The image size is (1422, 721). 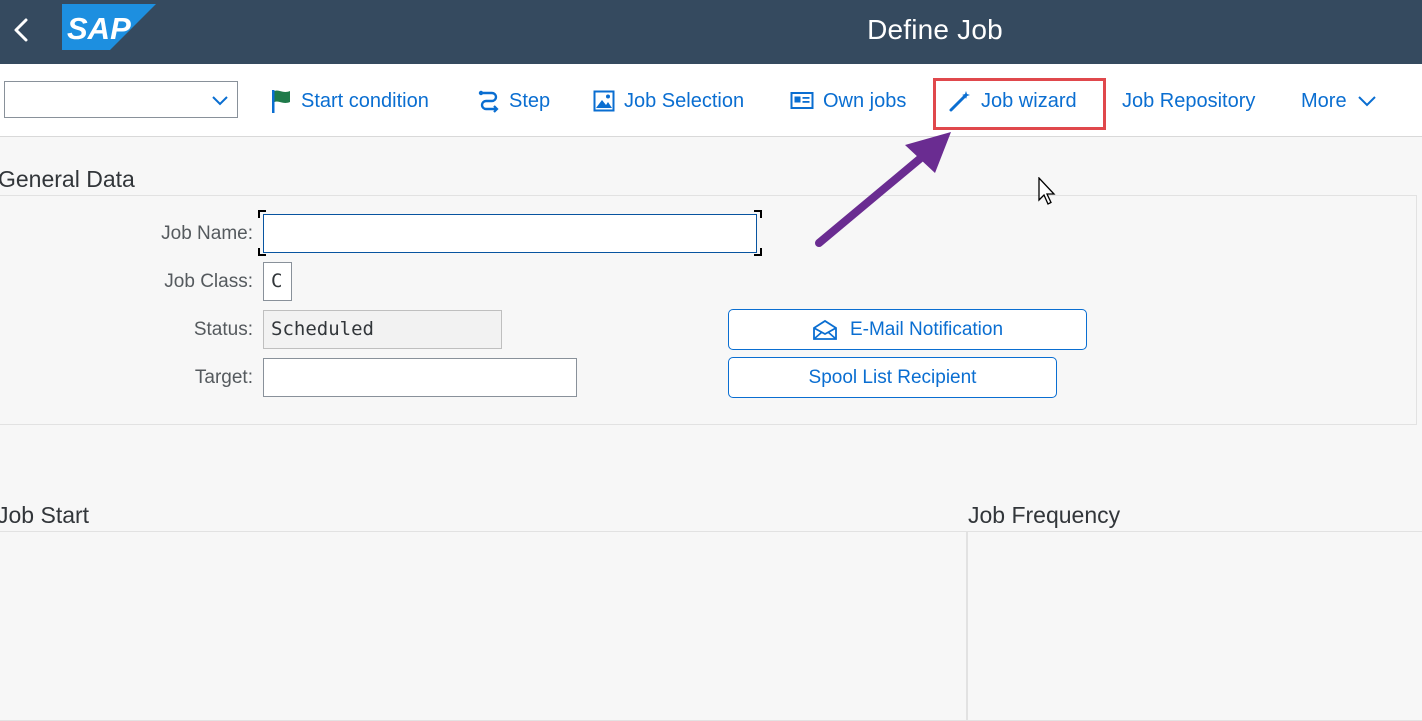 I want to click on email-notification-label: E-Mail Notification, so click(x=926, y=329).